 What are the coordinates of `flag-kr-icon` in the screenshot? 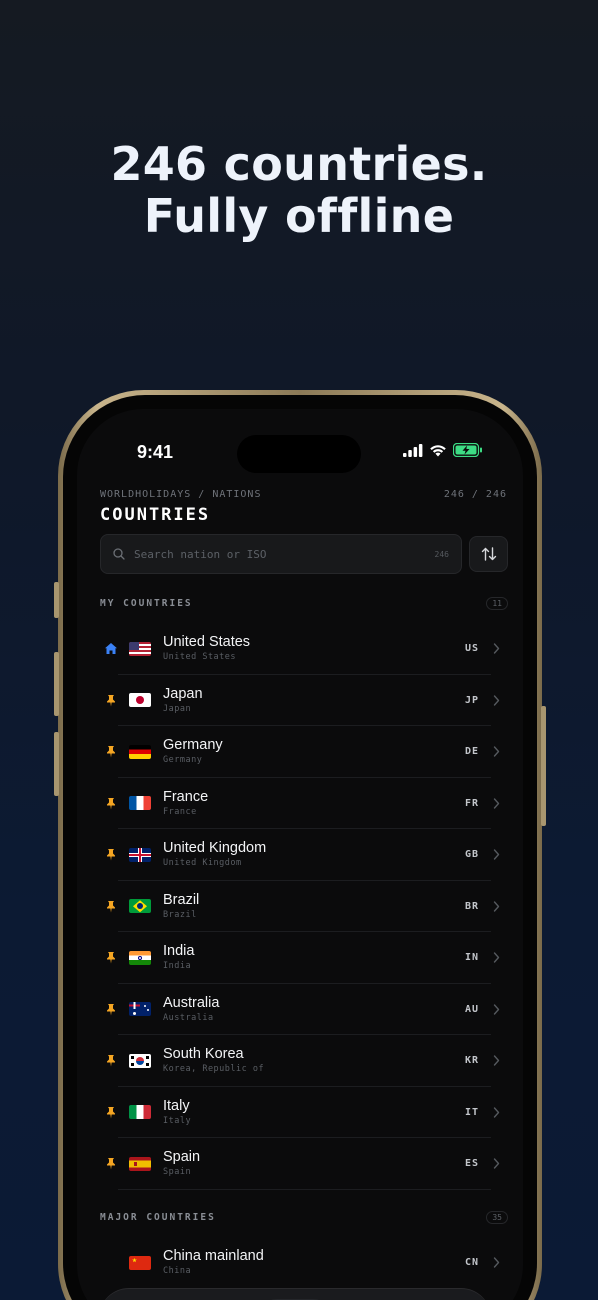 It's located at (140, 1060).